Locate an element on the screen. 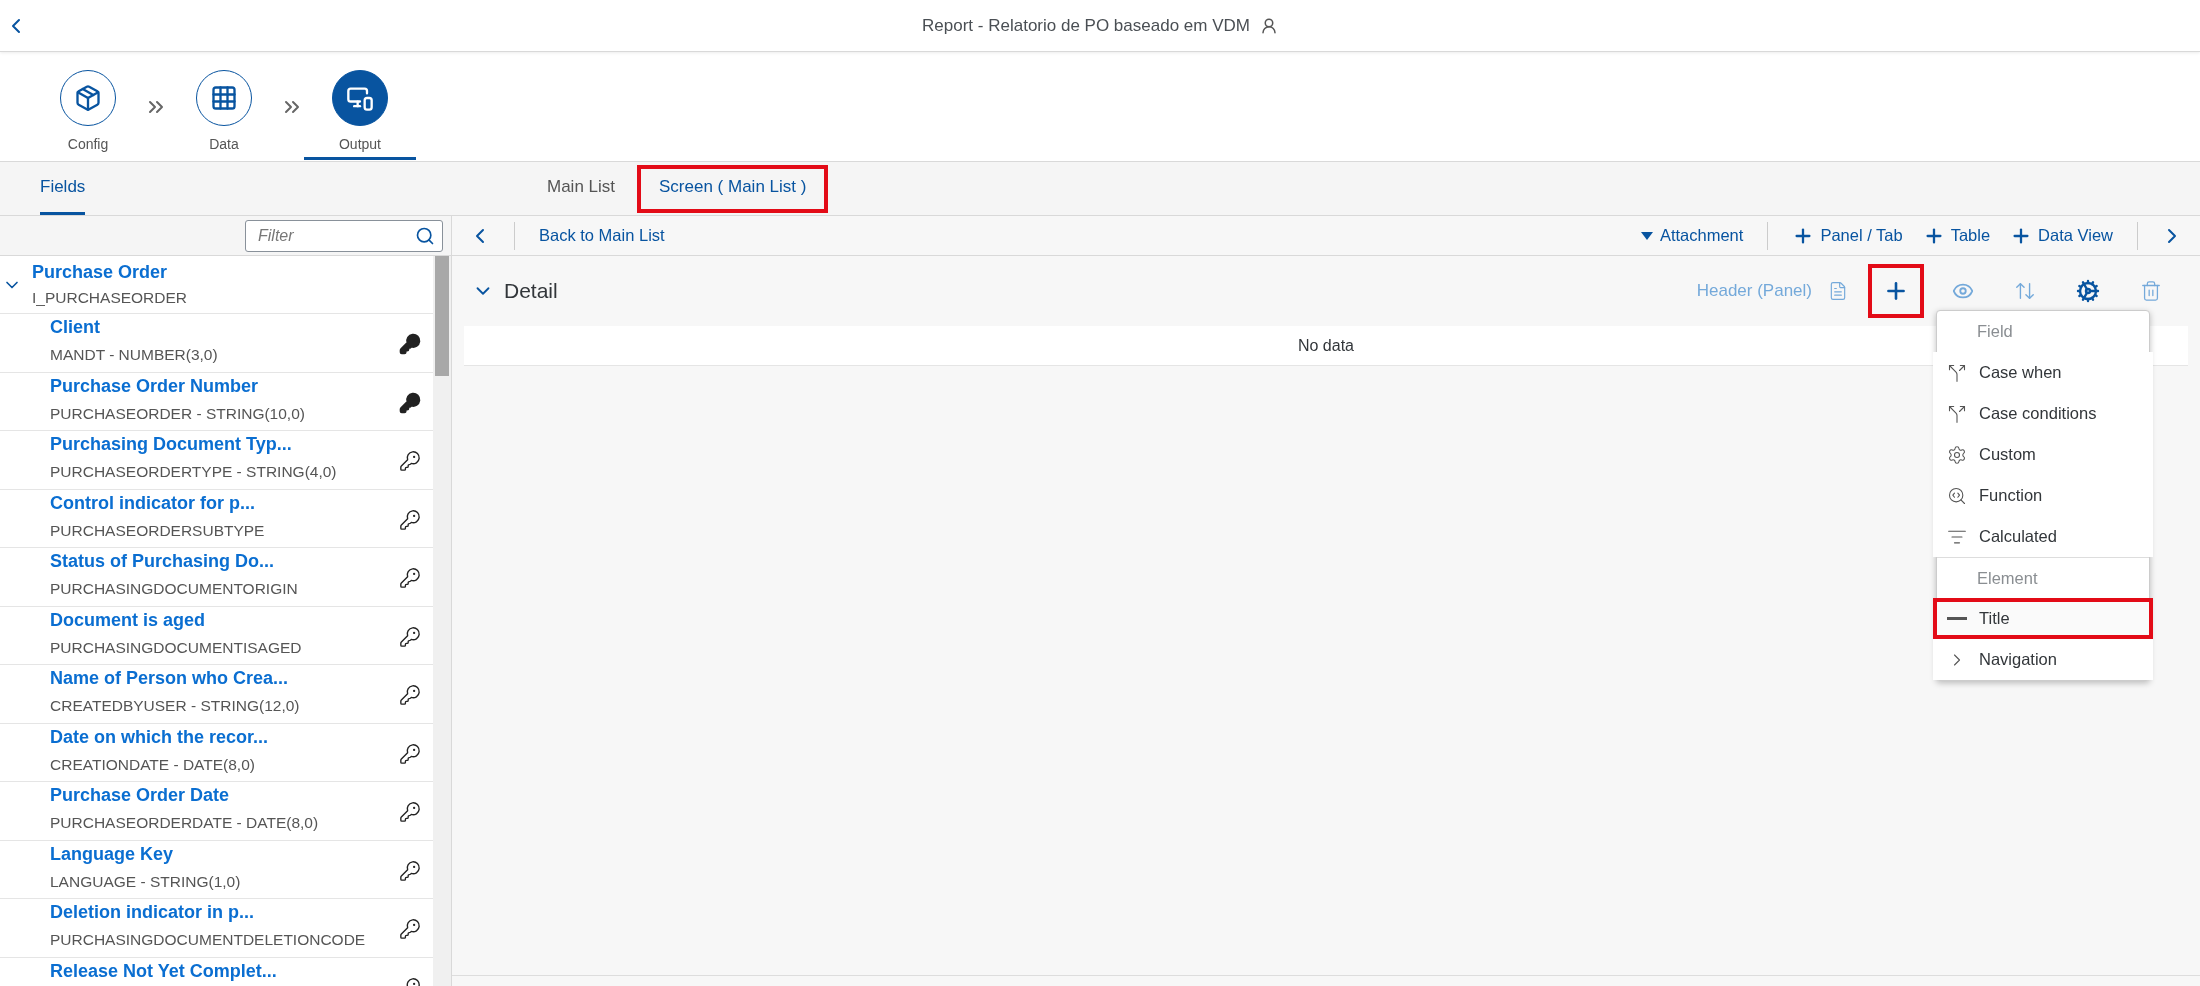  field-type: LANGUAGE - STRING(1,0) is located at coordinates (145, 881).